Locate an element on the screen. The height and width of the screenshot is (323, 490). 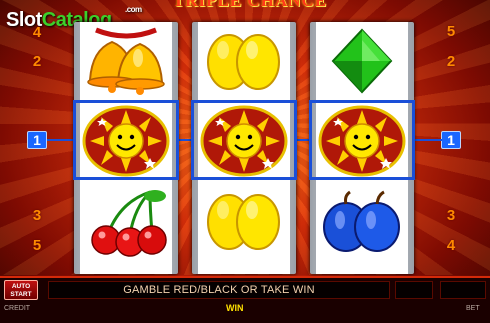
bet-label: BET is located at coordinates (473, 308).